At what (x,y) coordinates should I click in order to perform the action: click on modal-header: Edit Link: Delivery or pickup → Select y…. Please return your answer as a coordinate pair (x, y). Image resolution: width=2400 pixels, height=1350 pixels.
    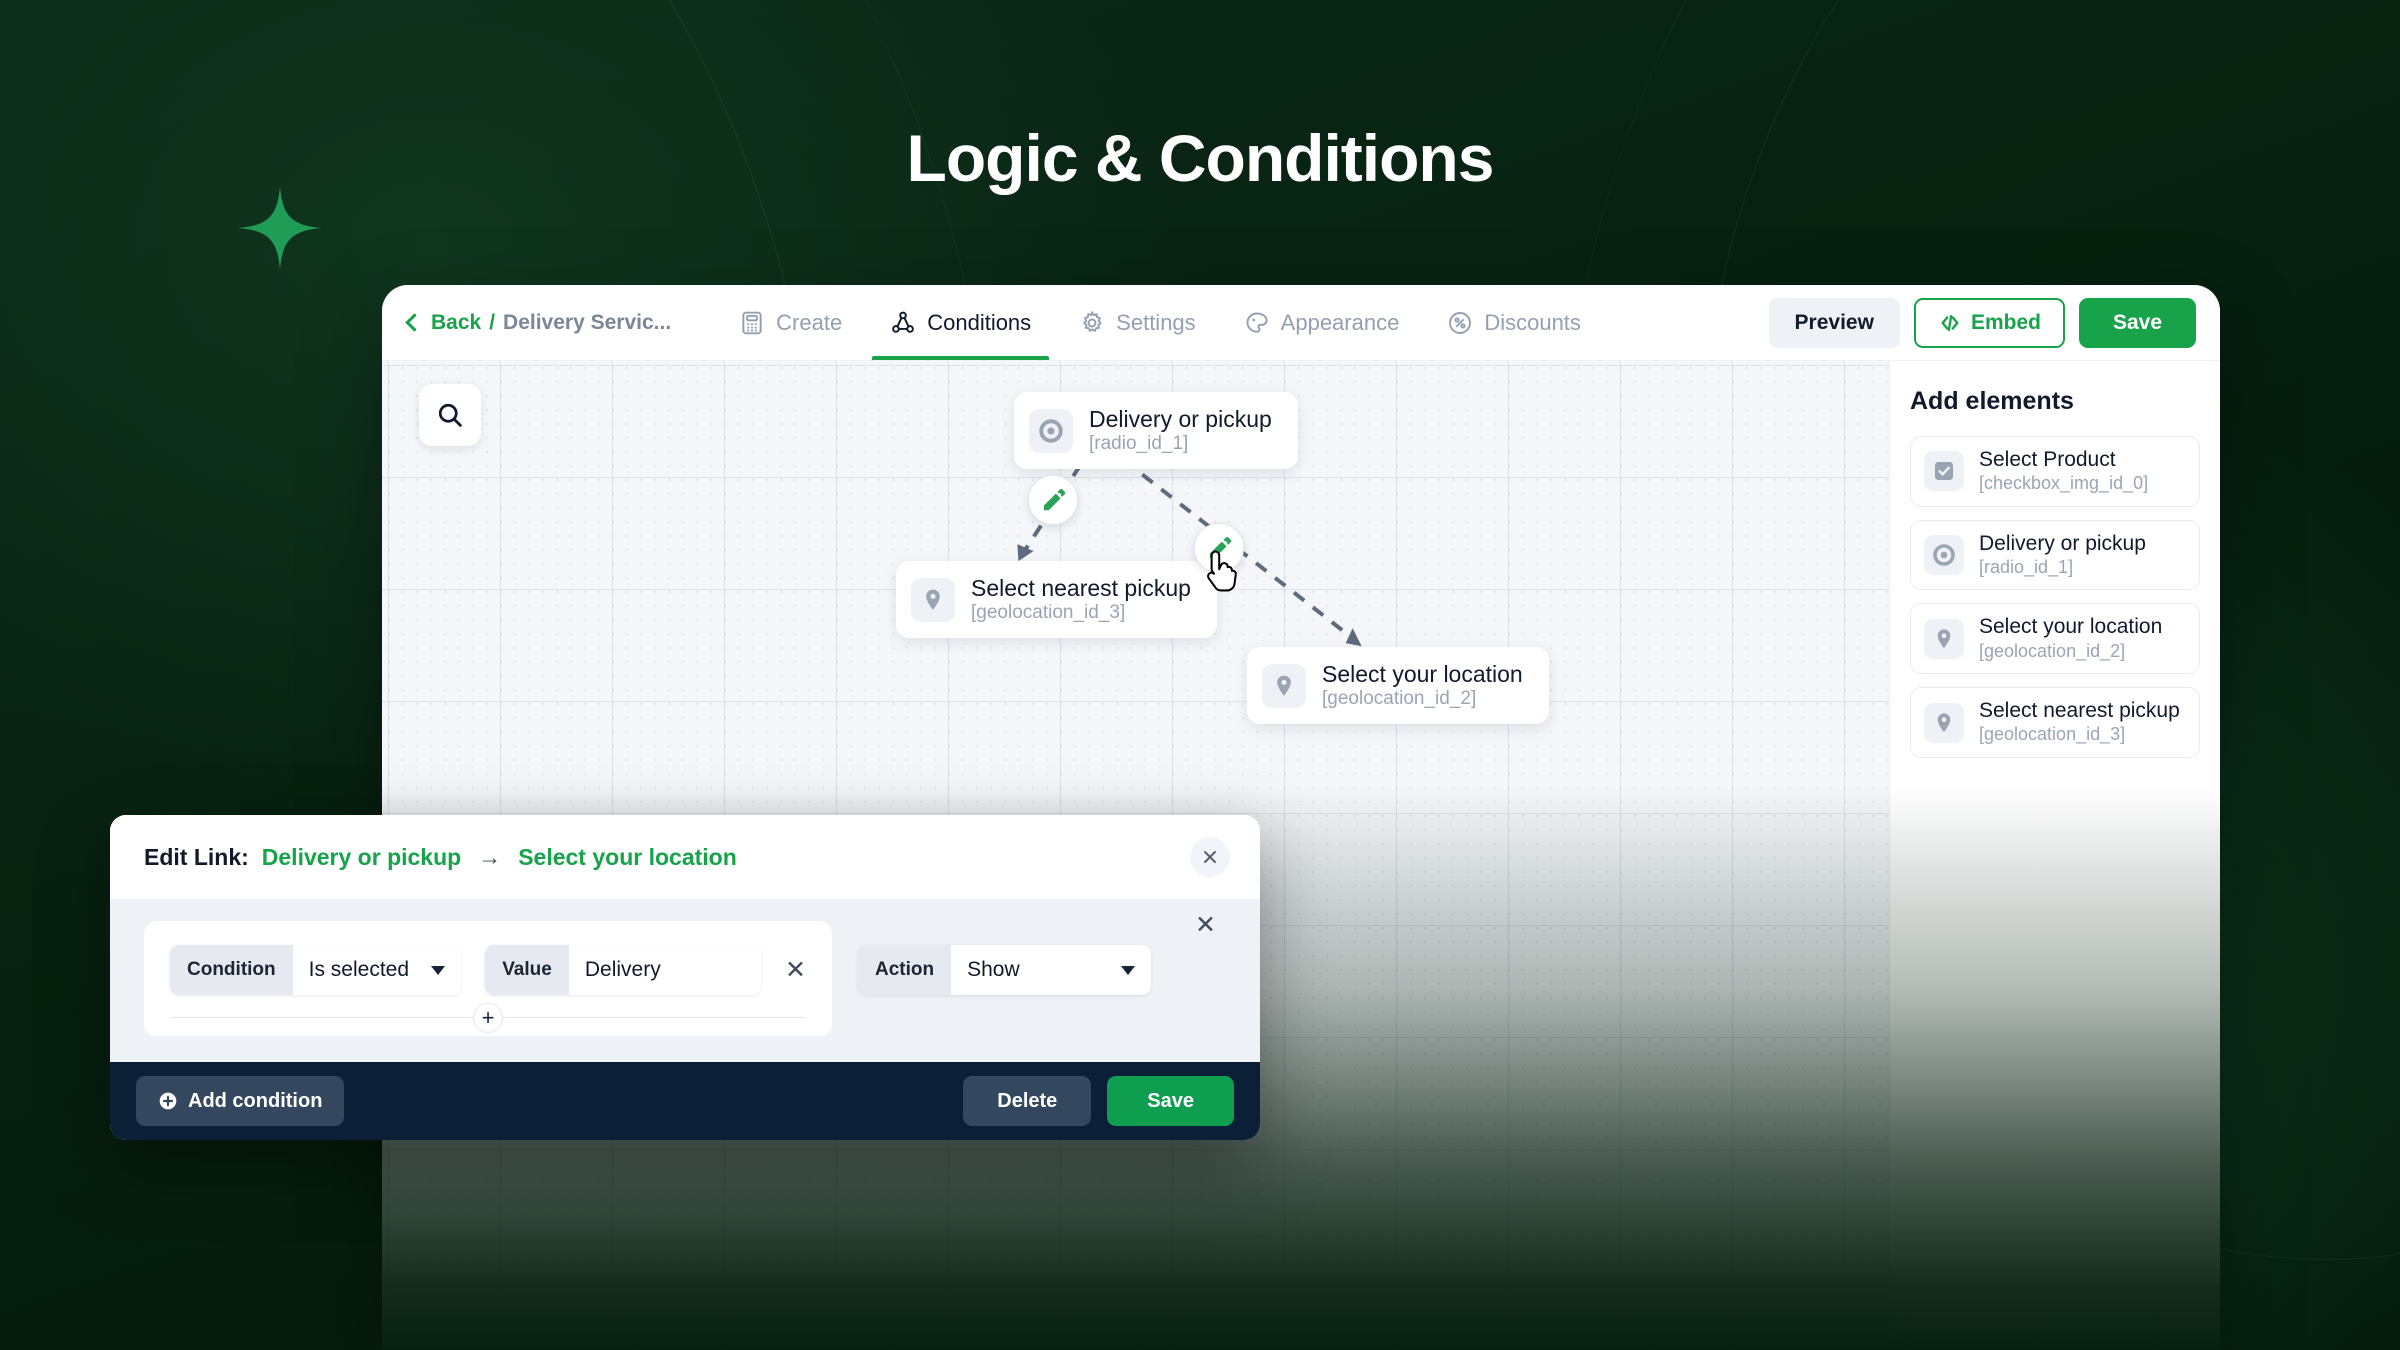
    Looking at the image, I should click on (685, 857).